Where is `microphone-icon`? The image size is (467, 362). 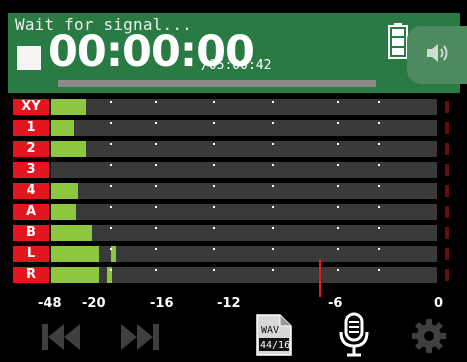
microphone-icon is located at coordinates (354, 337).